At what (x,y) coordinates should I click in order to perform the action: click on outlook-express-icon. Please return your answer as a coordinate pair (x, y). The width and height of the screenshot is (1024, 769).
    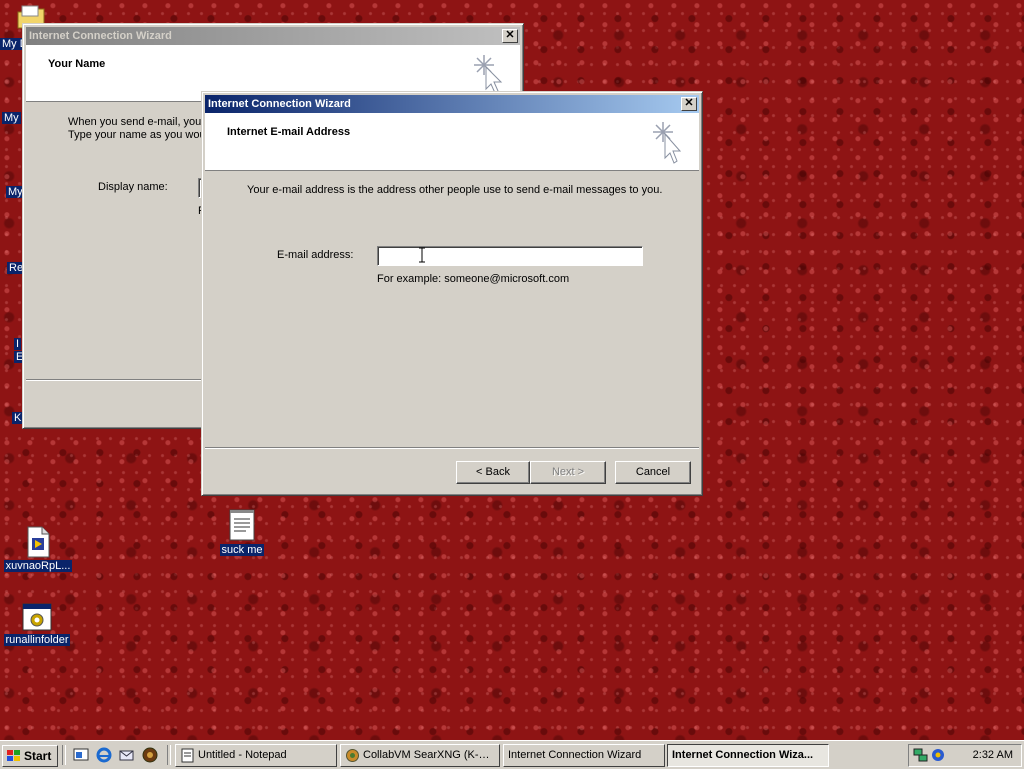
    Looking at the image, I should click on (127, 755).